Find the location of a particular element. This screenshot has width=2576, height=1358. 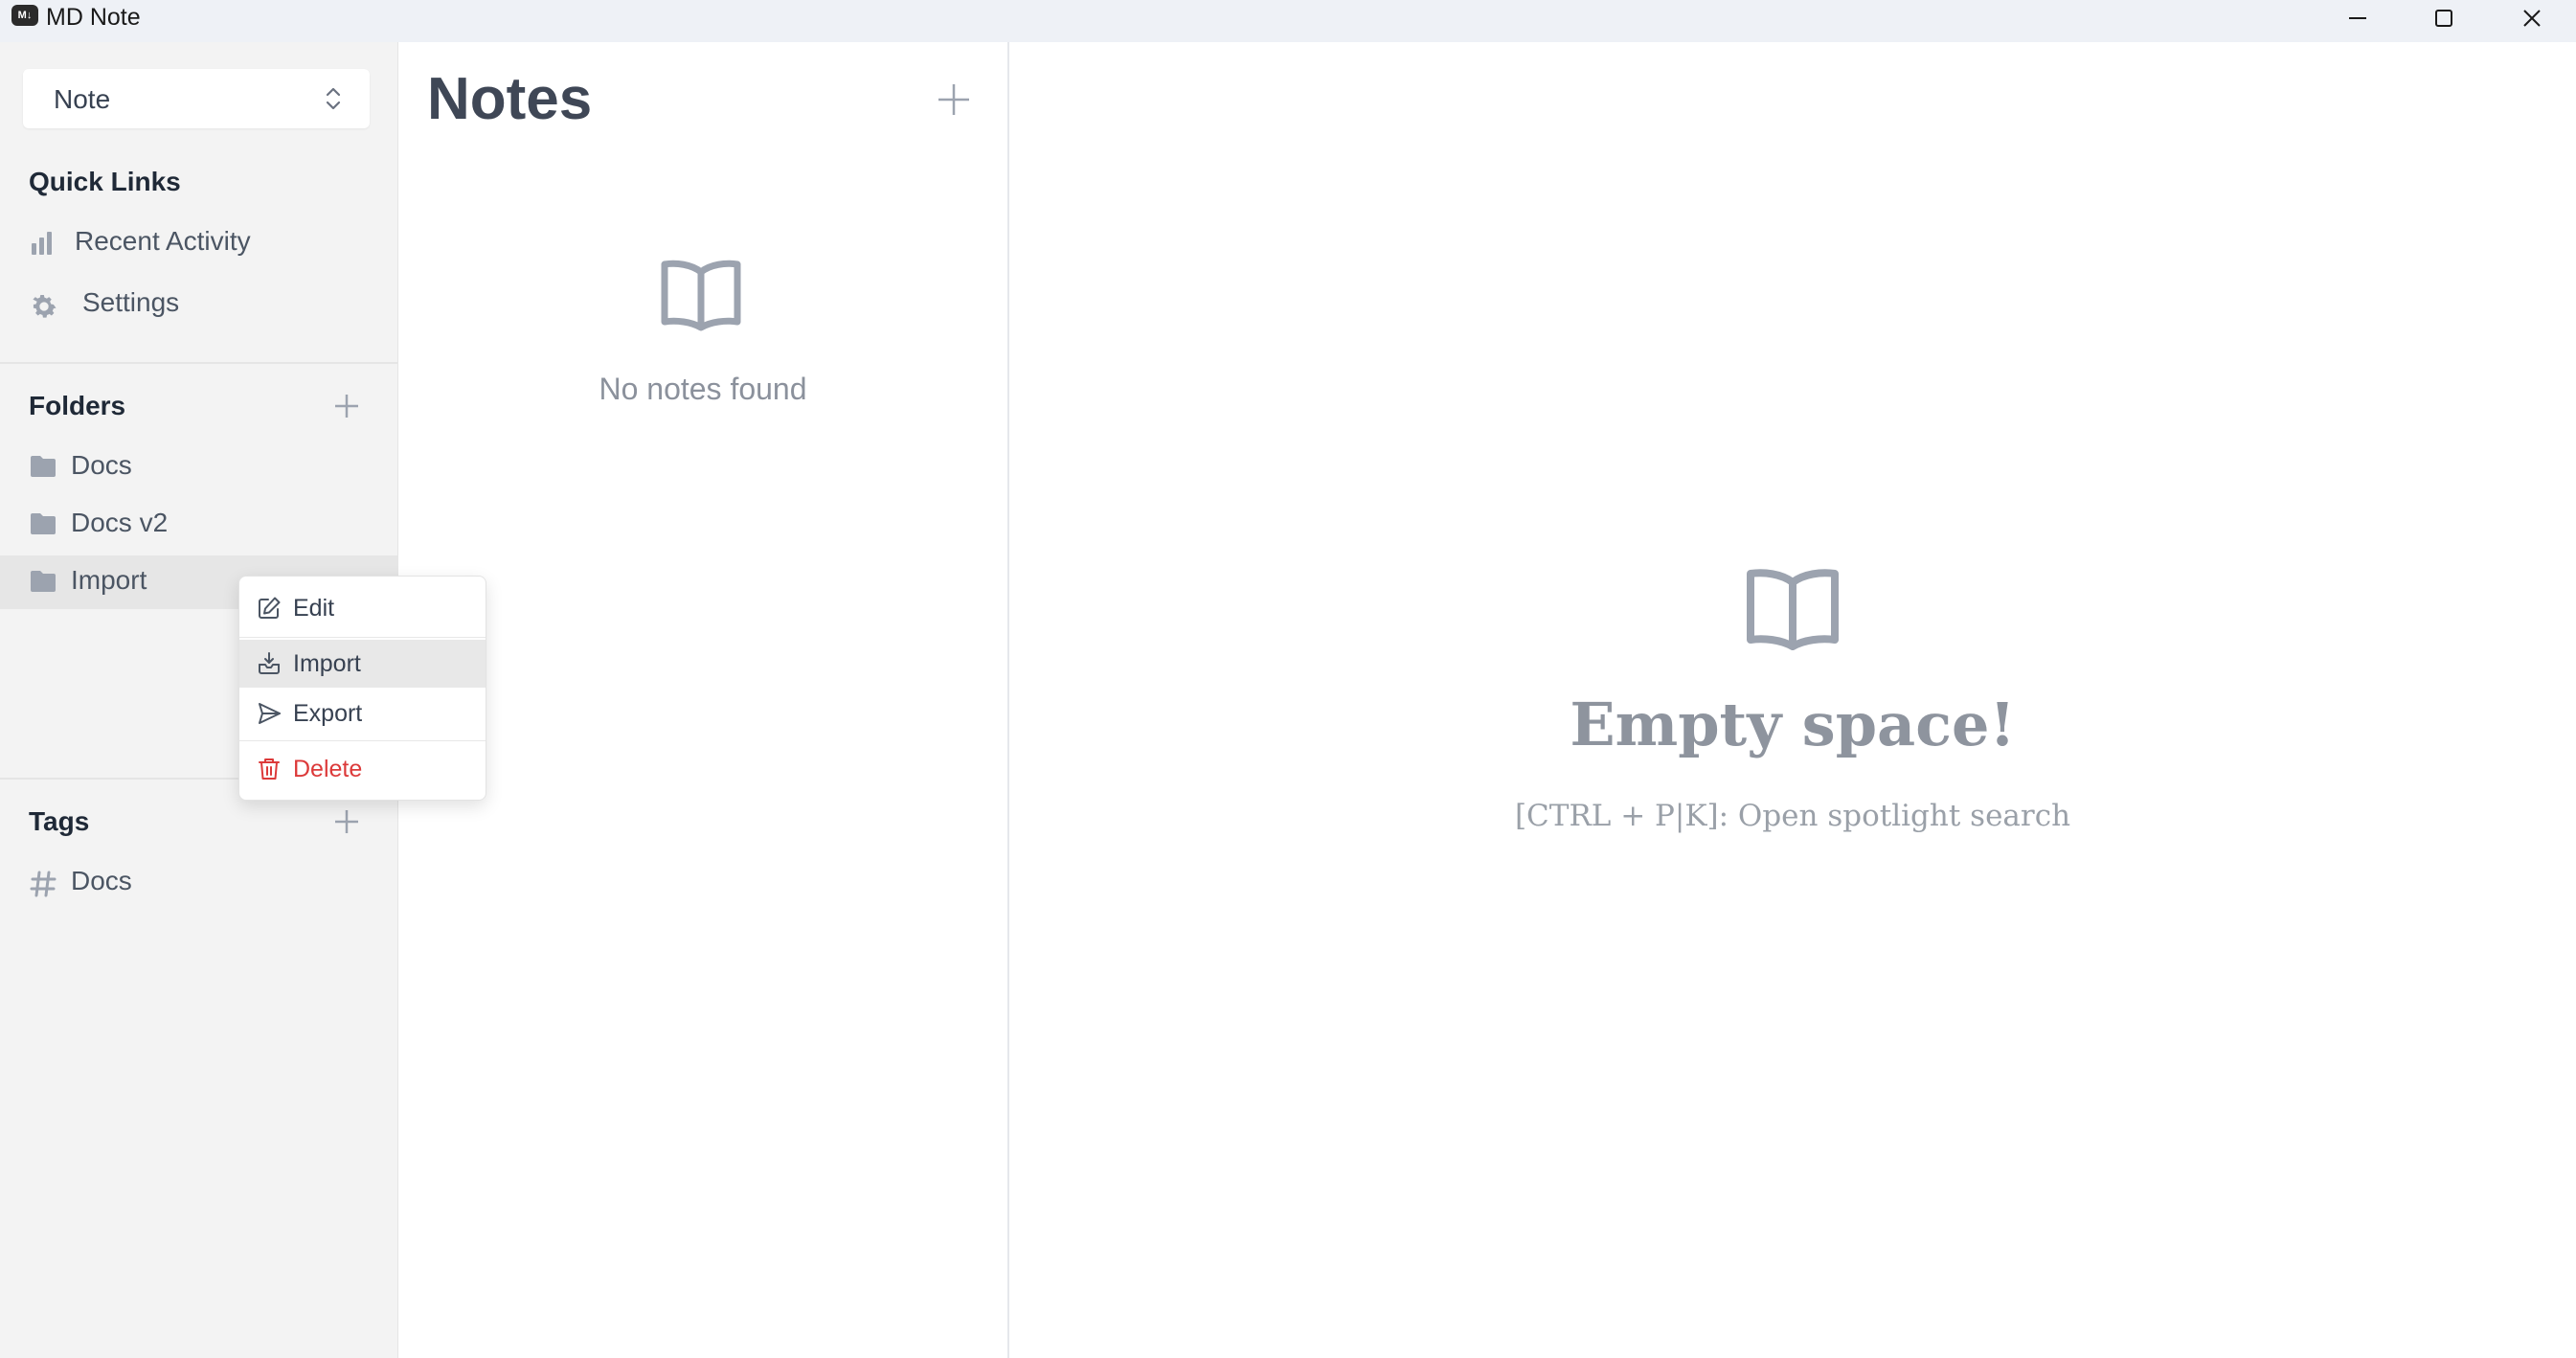

type-select: Note is located at coordinates (196, 98).